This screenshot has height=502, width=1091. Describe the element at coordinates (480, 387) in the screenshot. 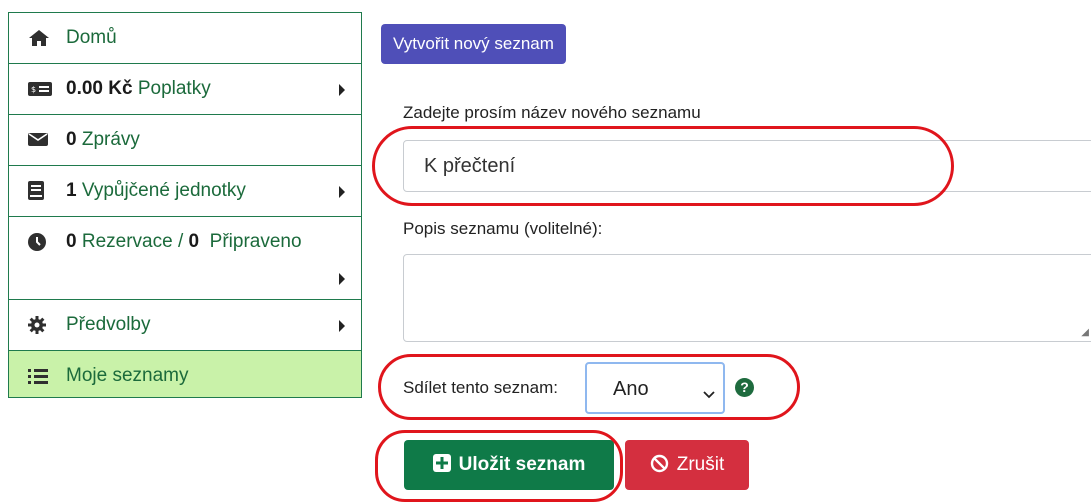

I see `share-label: Sdílet tento seznam:` at that location.